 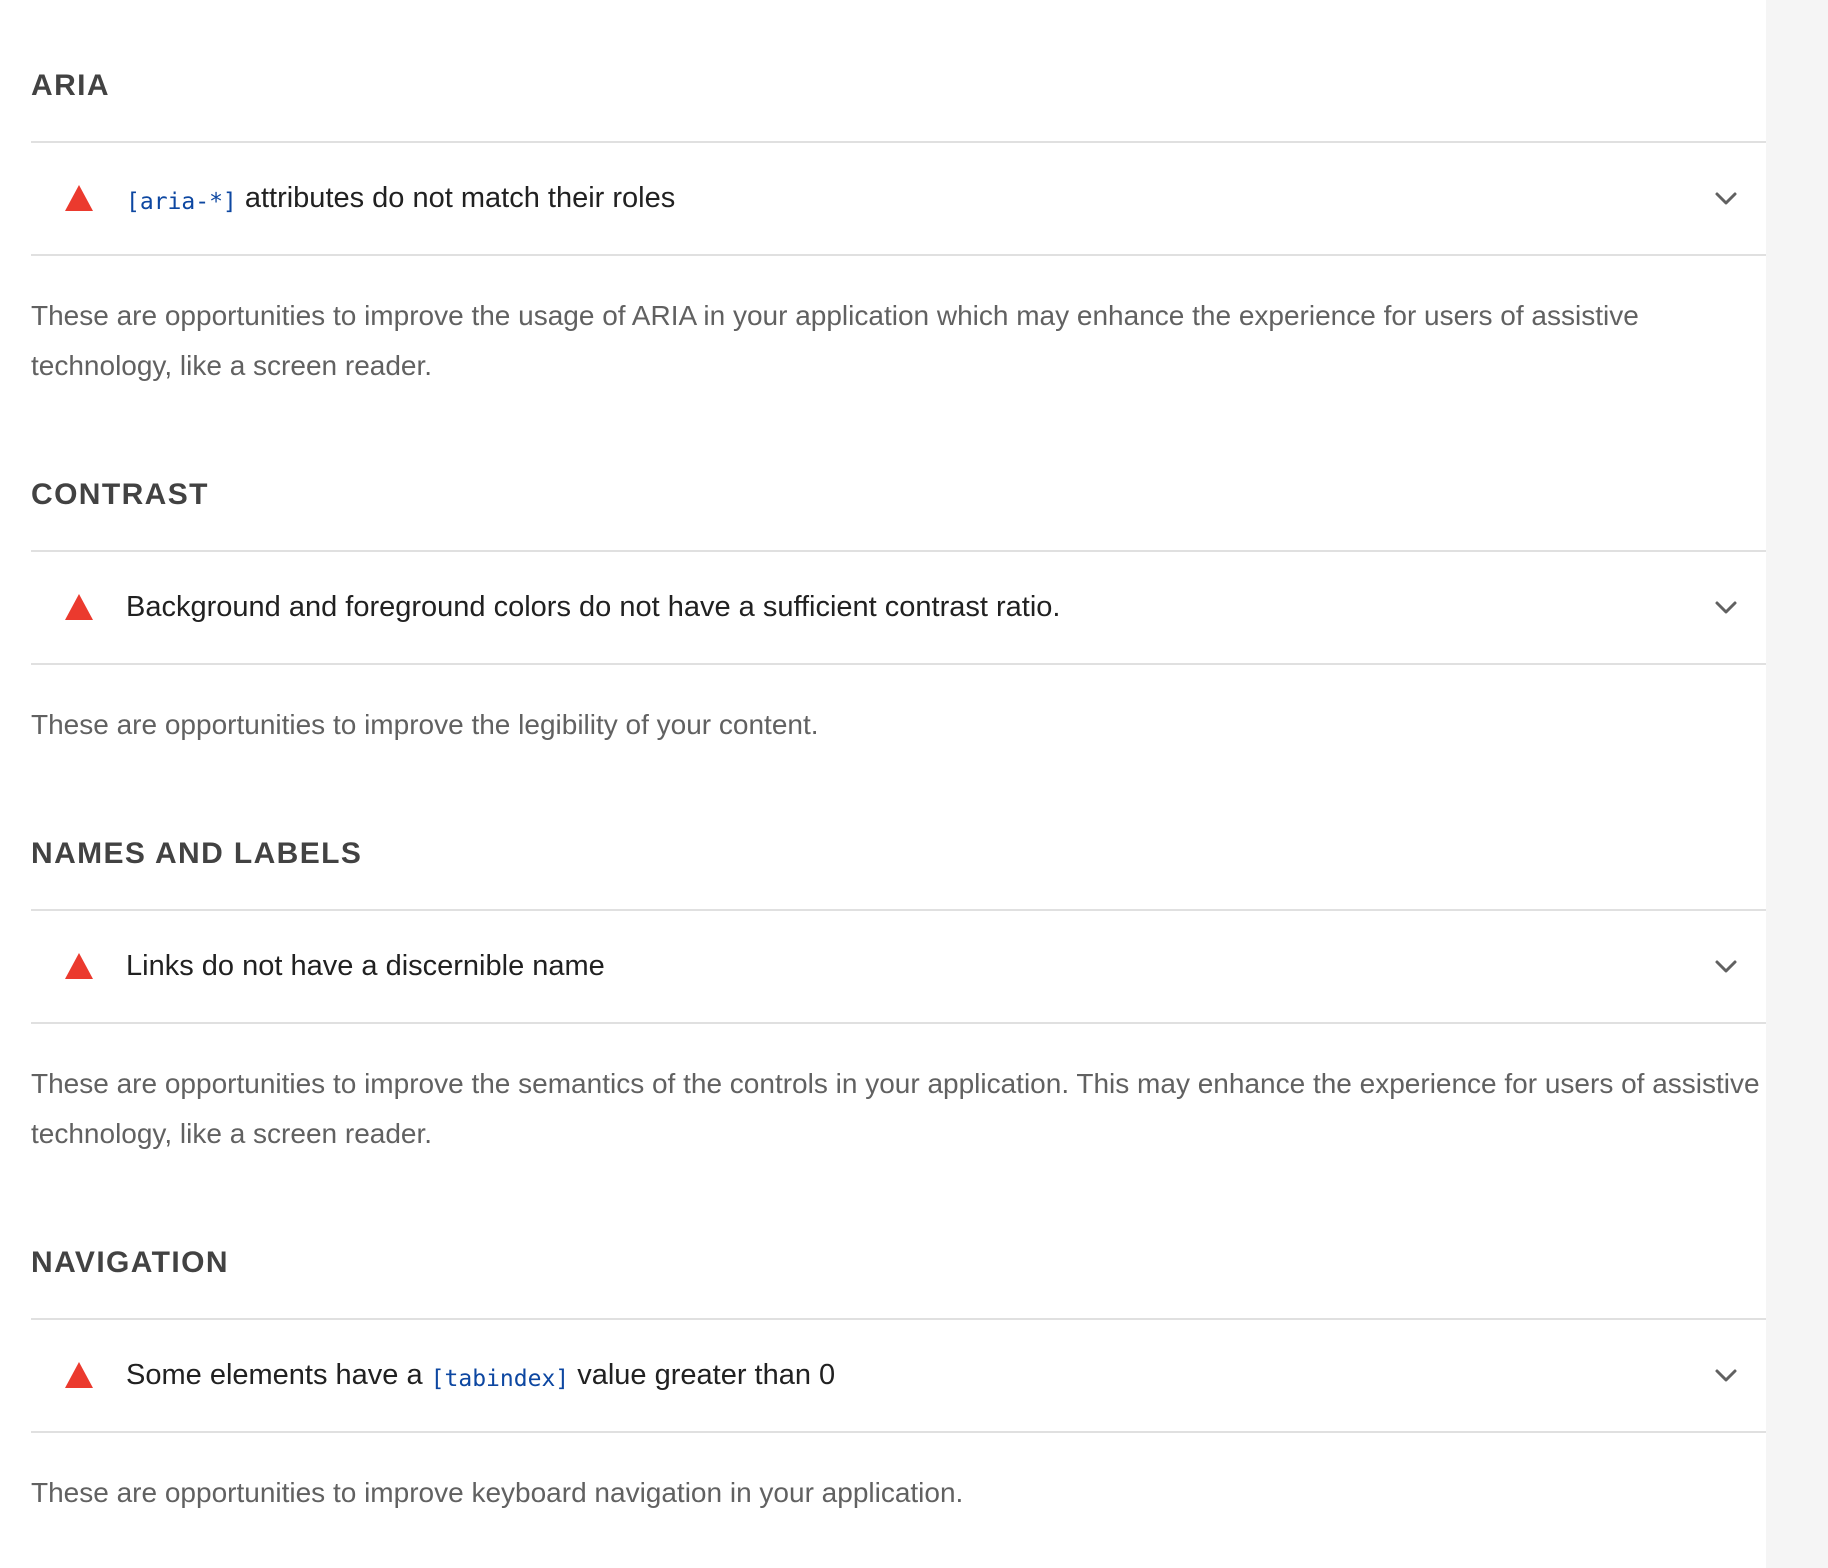 What do you see at coordinates (181, 202) in the screenshot?
I see `audit-title-code: [aria-*]` at bounding box center [181, 202].